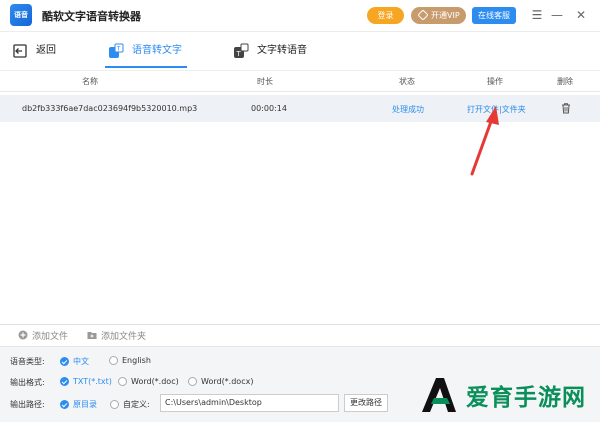  I want to click on menu-icon: ☰, so click(537, 15).